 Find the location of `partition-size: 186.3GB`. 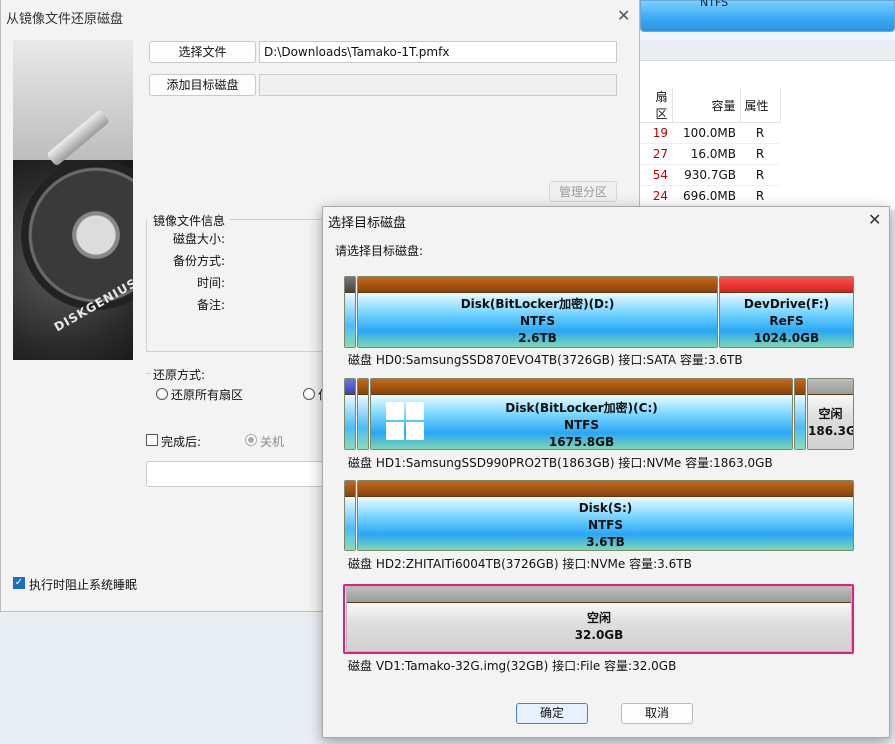

partition-size: 186.3GB is located at coordinates (830, 431).